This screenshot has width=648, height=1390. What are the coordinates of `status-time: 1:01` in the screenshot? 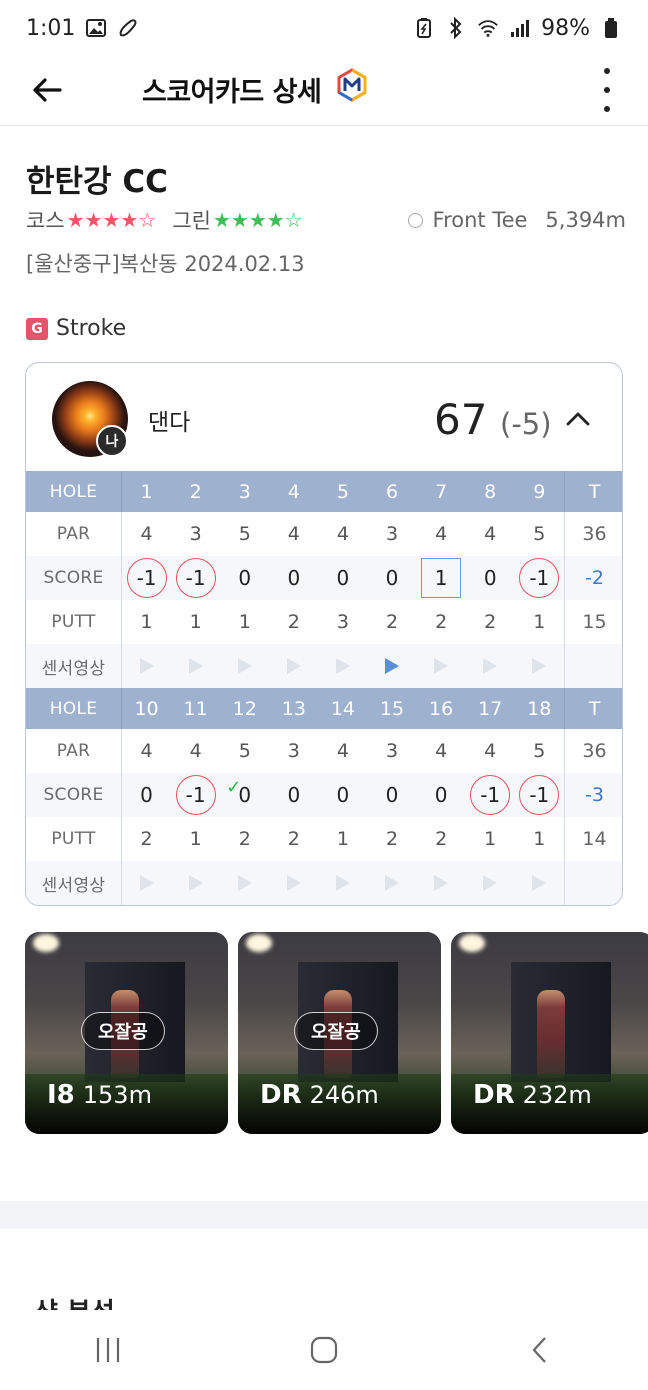 It's located at (51, 28).